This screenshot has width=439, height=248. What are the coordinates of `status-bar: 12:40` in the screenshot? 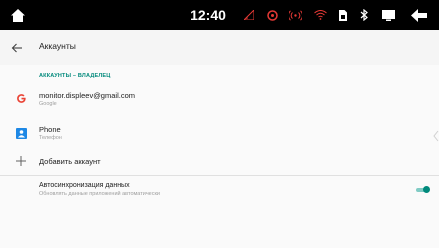 It's located at (219, 15).